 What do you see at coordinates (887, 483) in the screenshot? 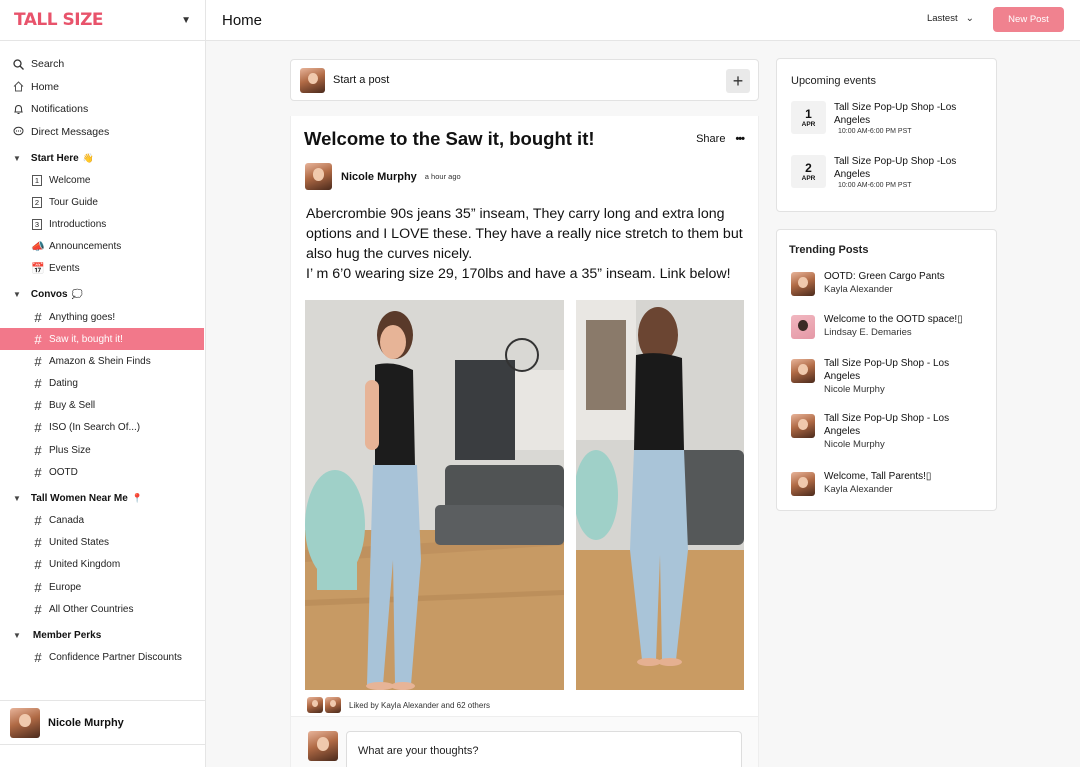
I see `trending-post: Welcome, Tall Parents!▯ Kayla Alexander` at bounding box center [887, 483].